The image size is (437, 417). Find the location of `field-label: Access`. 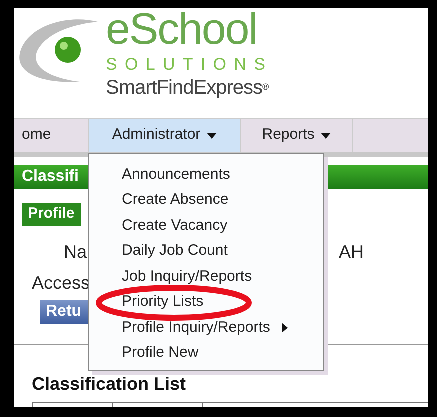

field-label: Access is located at coordinates (61, 283).